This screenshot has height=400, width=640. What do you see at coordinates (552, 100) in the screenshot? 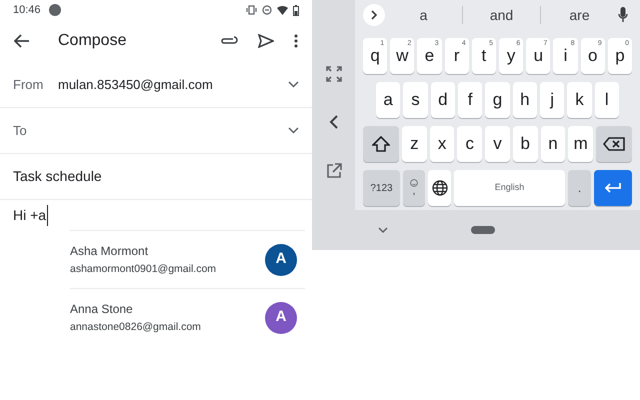
I see `key: j` at bounding box center [552, 100].